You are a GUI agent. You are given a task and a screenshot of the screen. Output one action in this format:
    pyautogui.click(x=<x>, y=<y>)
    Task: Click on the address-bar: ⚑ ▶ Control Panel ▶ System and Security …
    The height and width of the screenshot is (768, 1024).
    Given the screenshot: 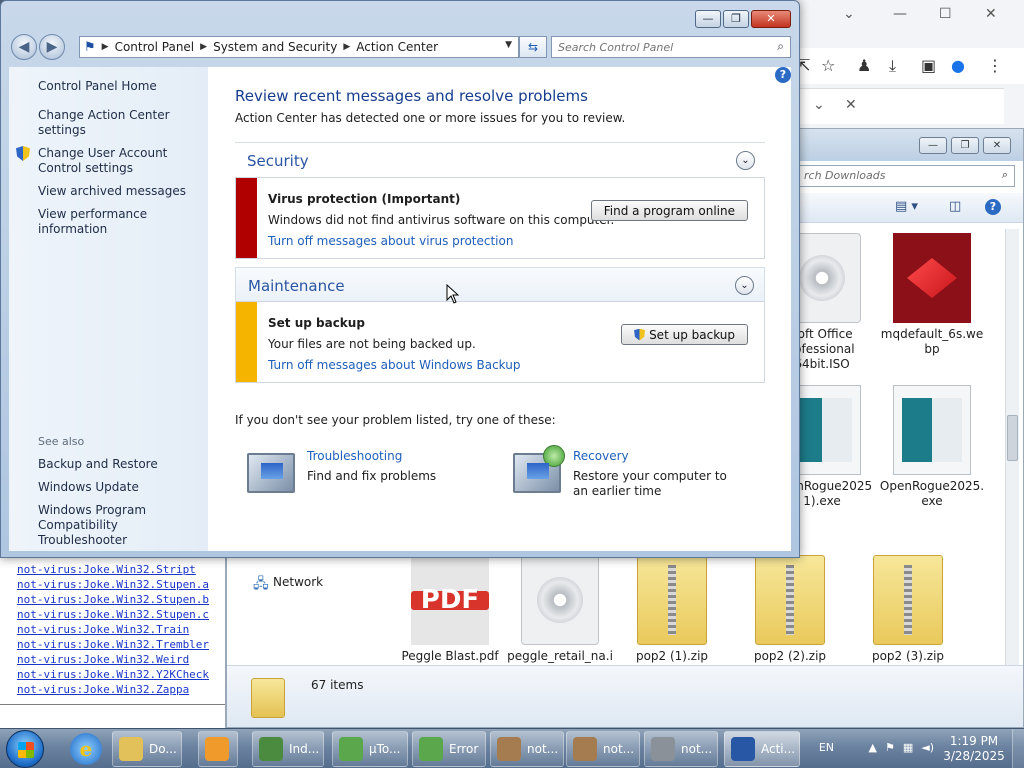 What is the action you would take?
    pyautogui.click(x=299, y=47)
    